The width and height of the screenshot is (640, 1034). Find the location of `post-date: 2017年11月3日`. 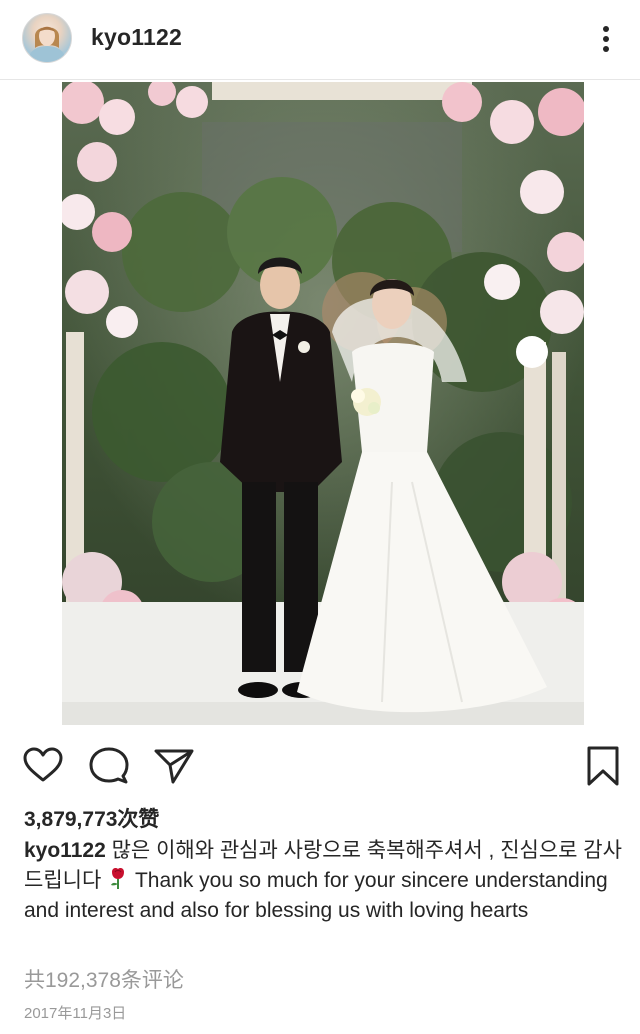

post-date: 2017年11月3日 is located at coordinates (75, 1013).